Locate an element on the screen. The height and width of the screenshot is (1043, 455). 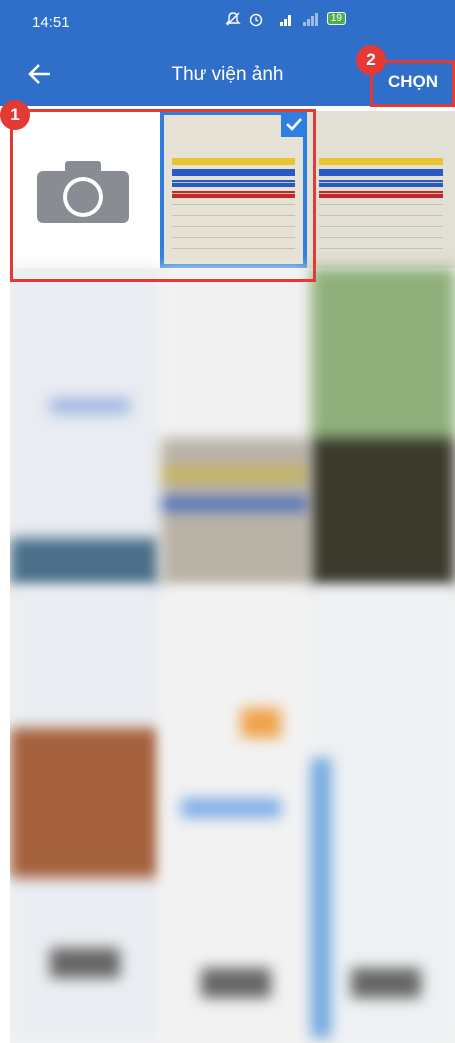
step-marker-1: 1 is located at coordinates (15, 115).